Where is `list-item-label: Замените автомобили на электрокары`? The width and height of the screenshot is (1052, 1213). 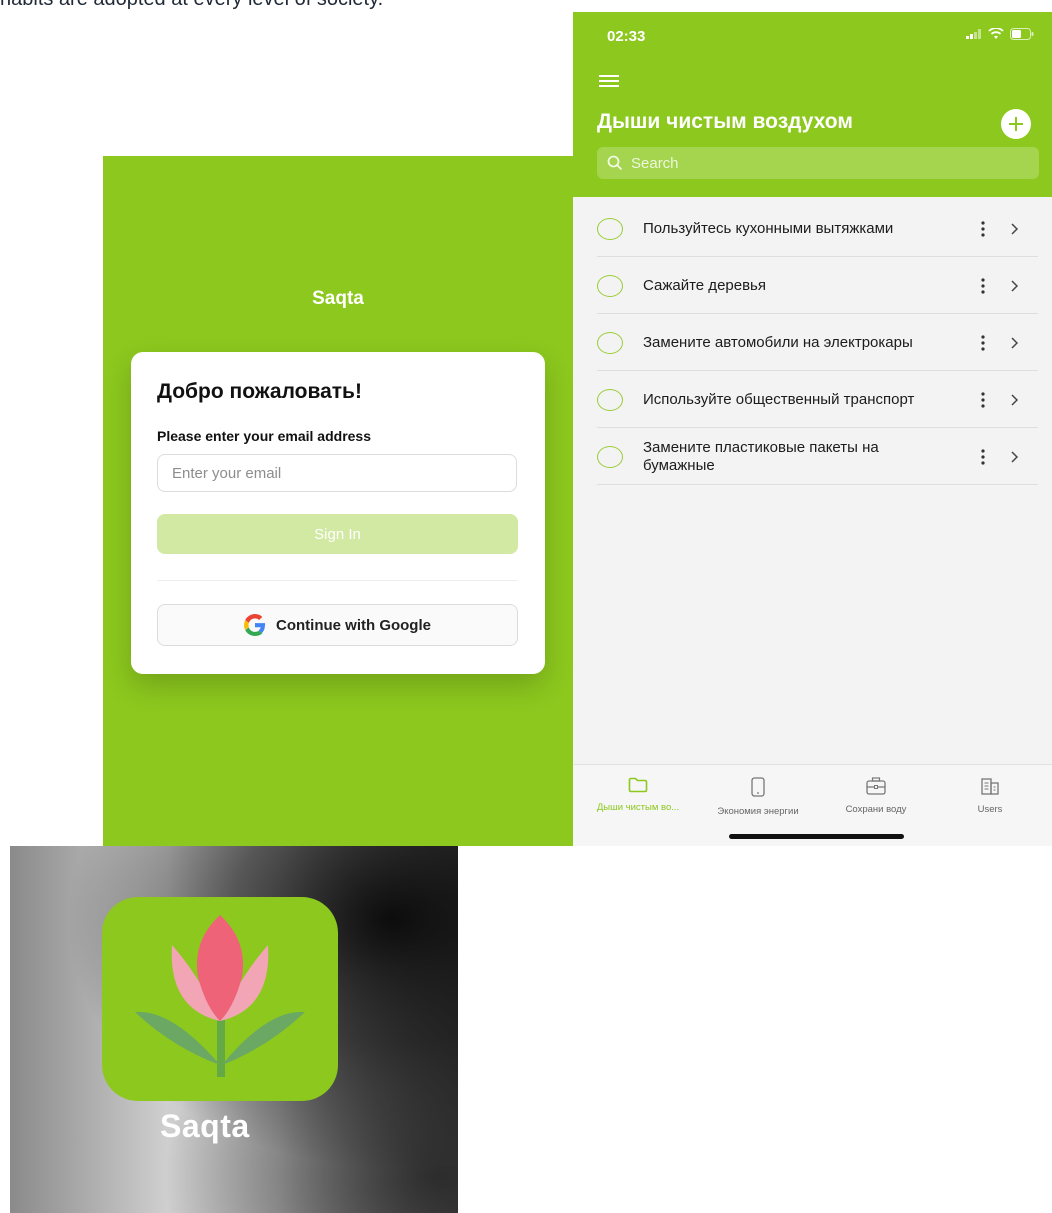
list-item-label: Замените автомобили на электрокары is located at coordinates (778, 342).